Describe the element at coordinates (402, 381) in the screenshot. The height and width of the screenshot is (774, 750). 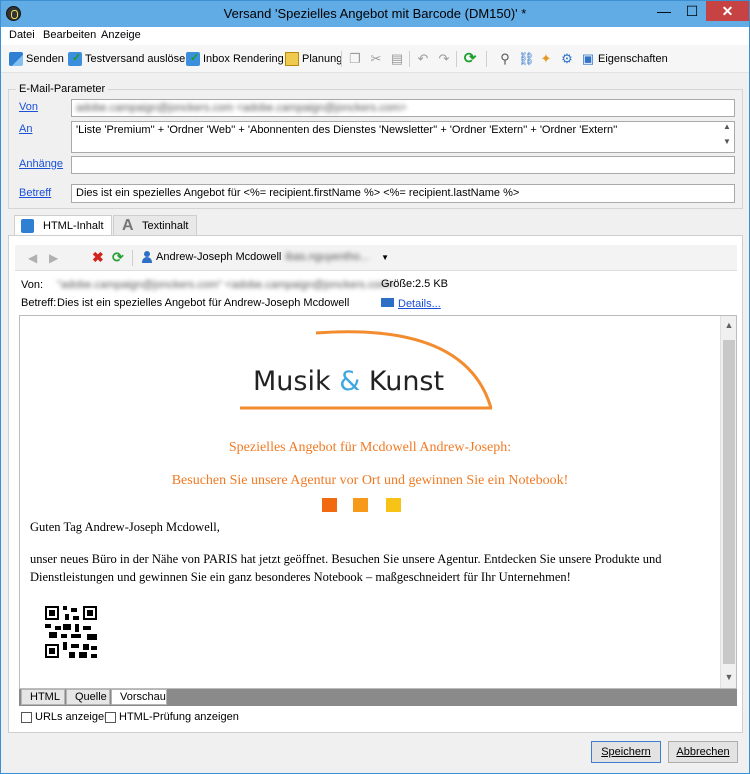
I see `logo-word-kunst: Kunst` at that location.